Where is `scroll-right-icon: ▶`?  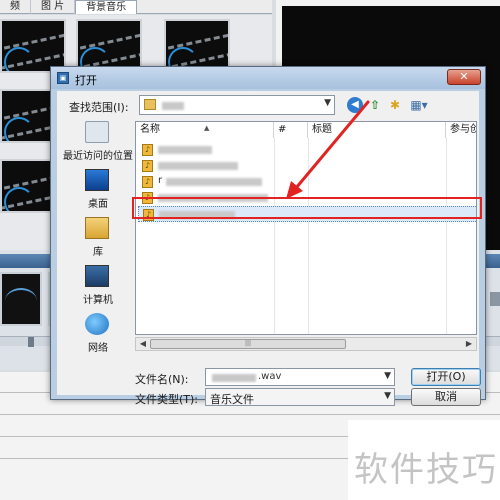 scroll-right-icon: ▶ is located at coordinates (469, 344).